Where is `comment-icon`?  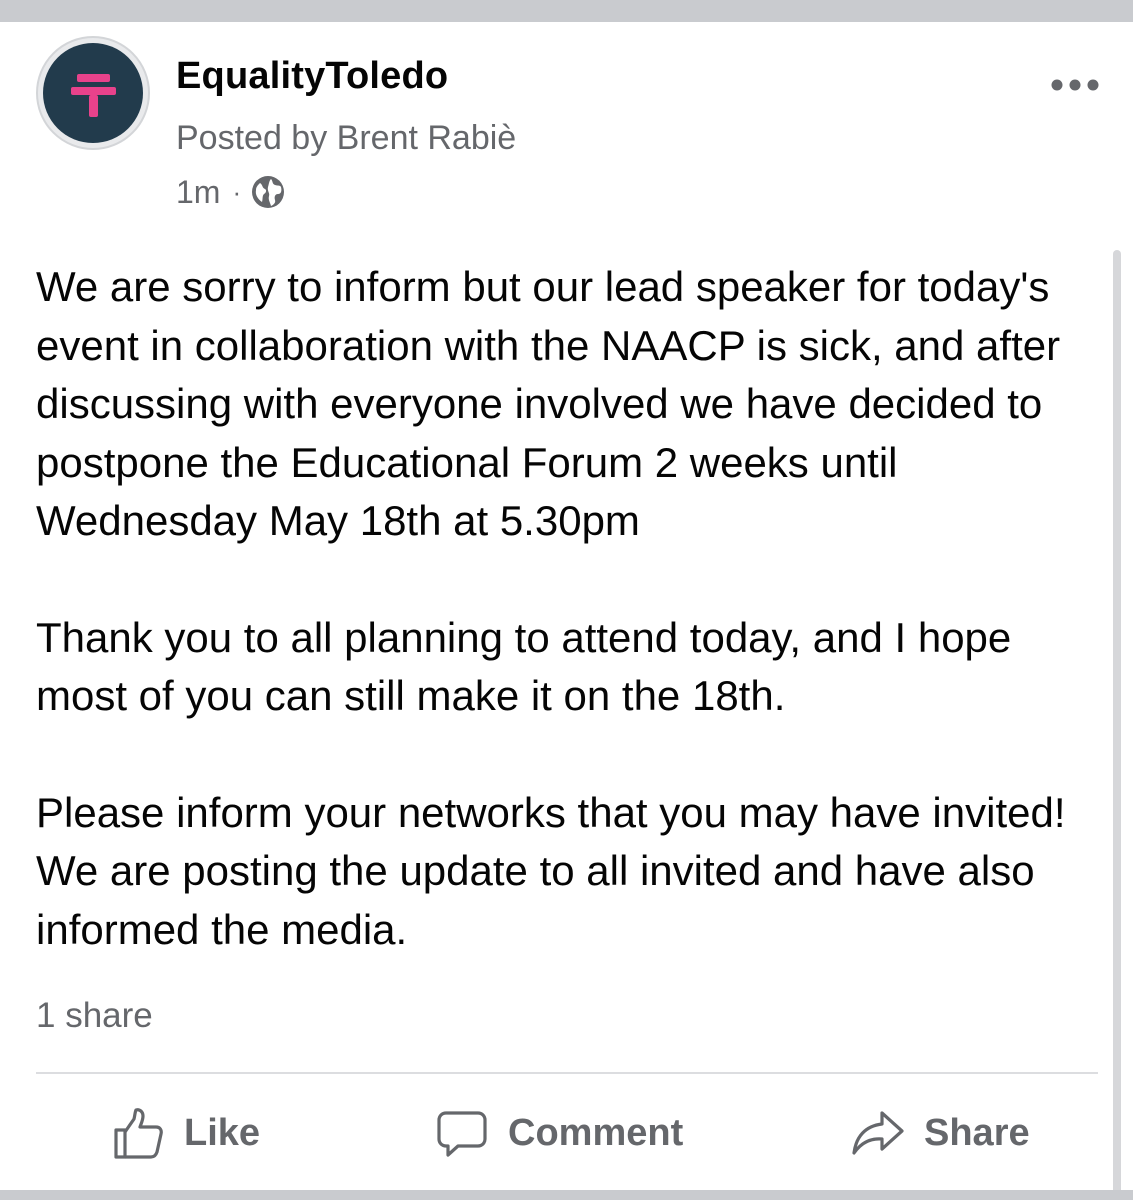 comment-icon is located at coordinates (462, 1134).